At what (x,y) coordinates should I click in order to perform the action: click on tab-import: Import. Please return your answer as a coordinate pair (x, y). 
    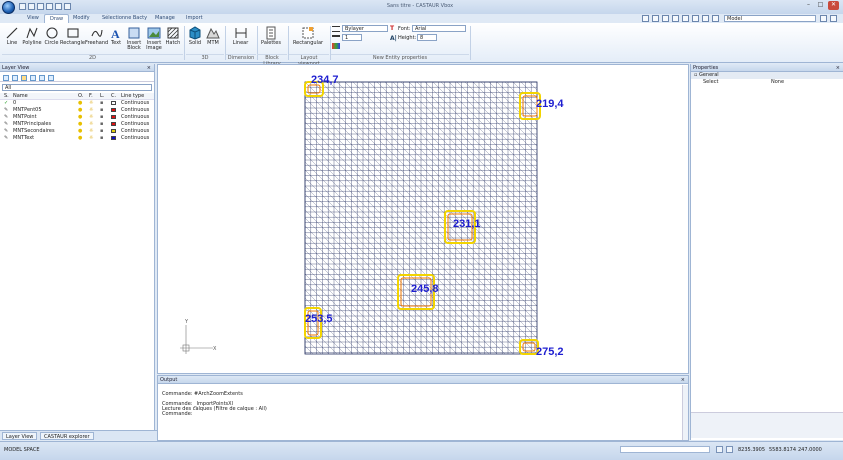
    Looking at the image, I should click on (194, 18).